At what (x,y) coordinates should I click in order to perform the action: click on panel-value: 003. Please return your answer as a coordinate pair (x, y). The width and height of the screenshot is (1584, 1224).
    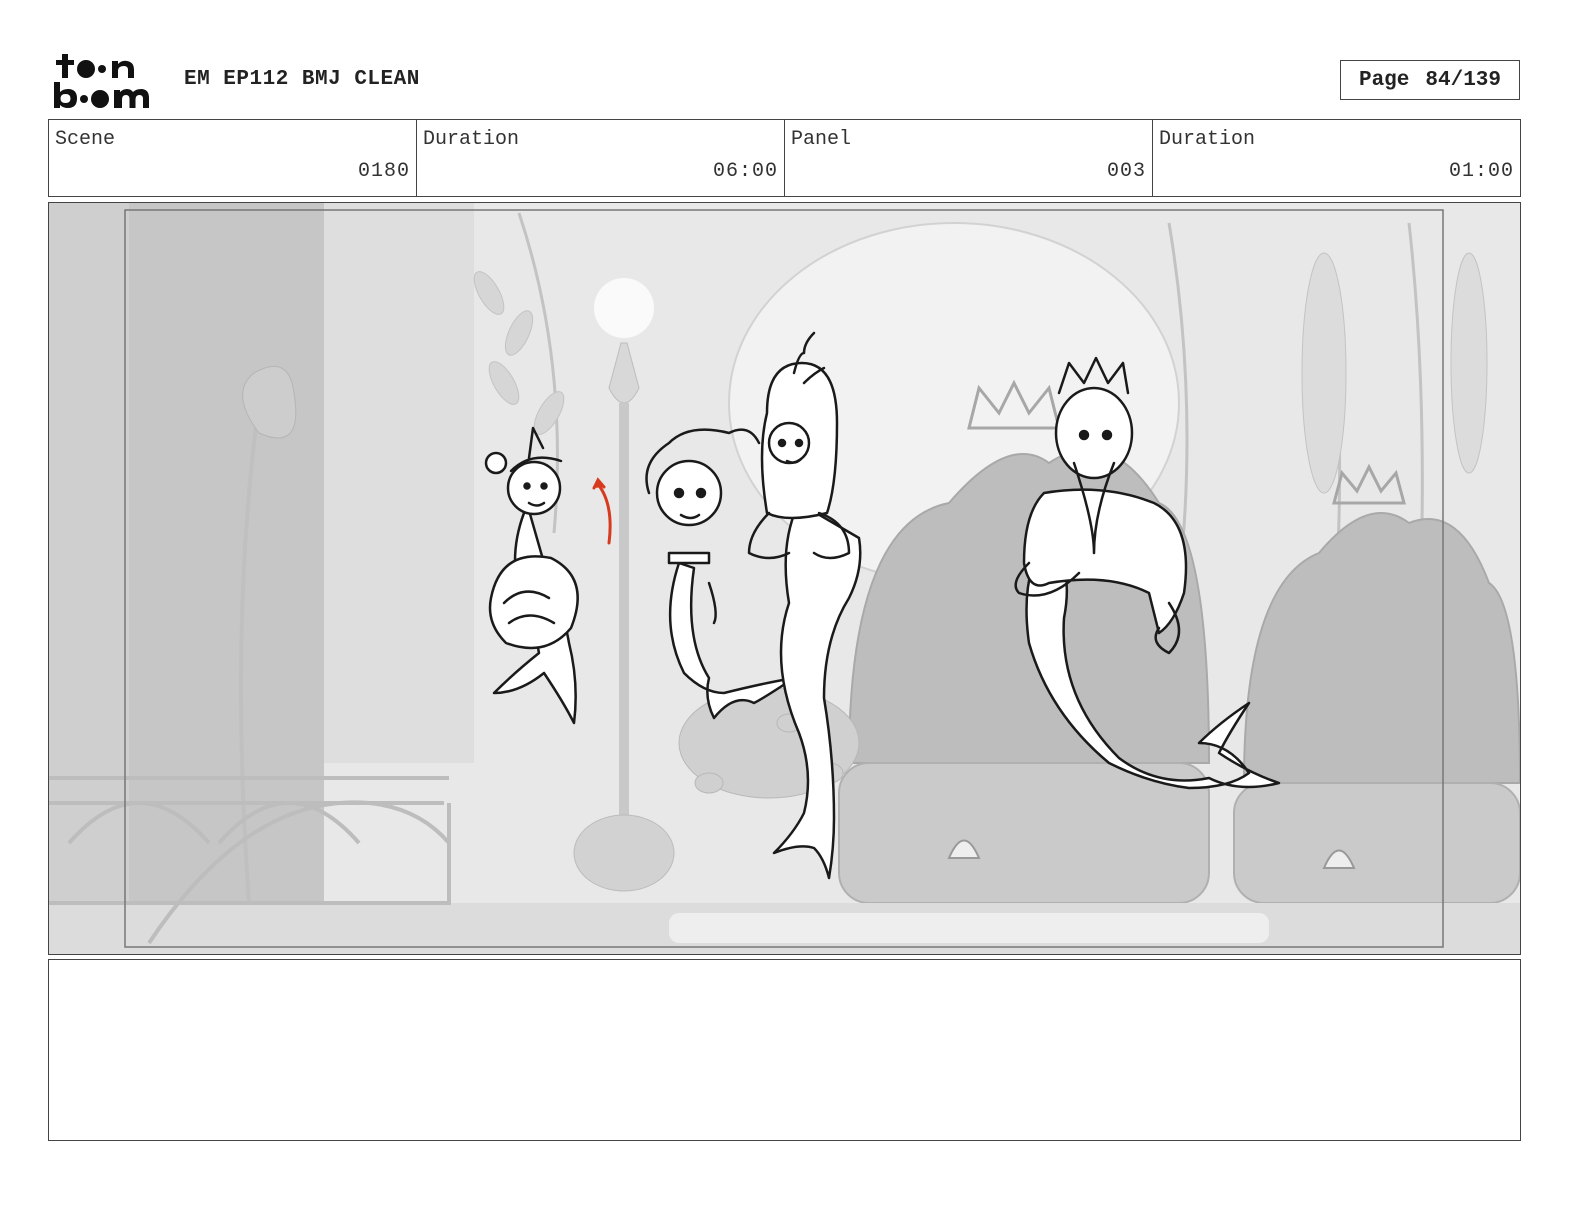
    Looking at the image, I should click on (1126, 171).